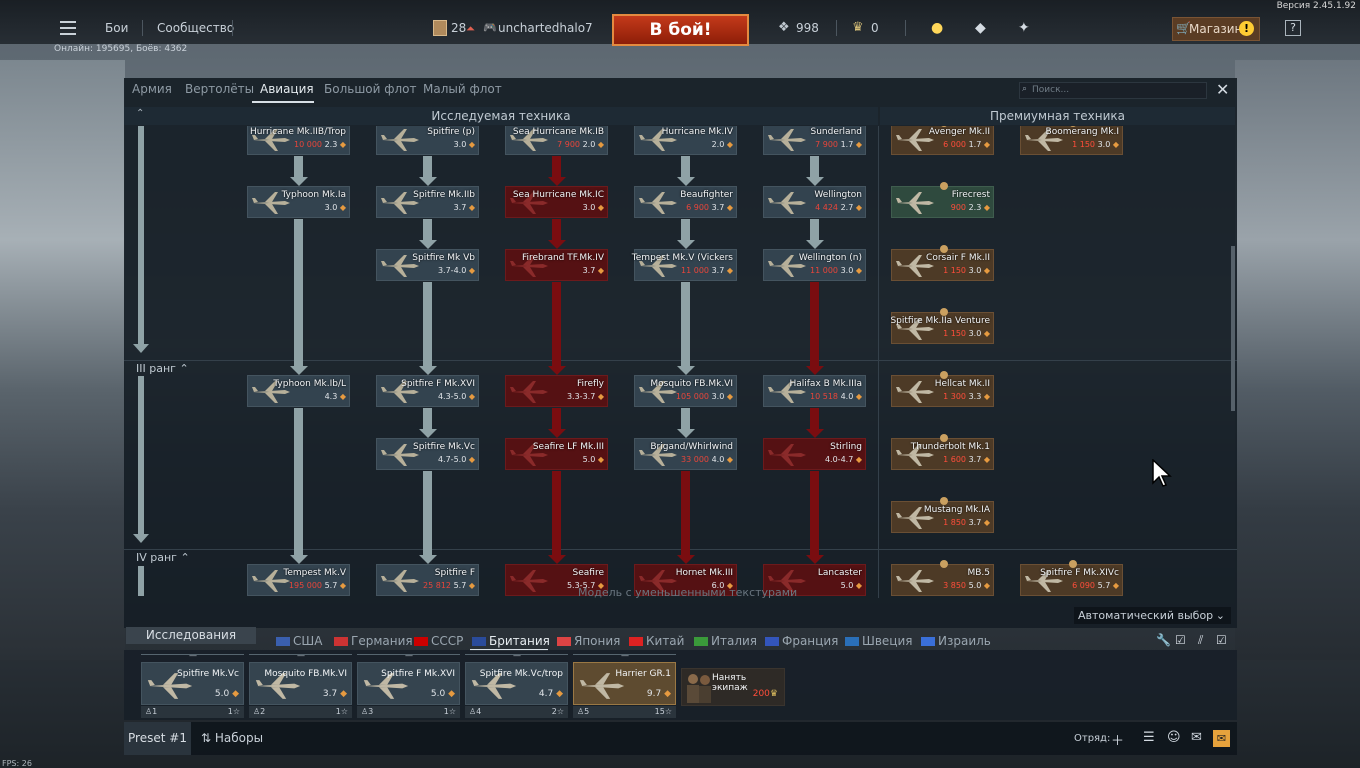 This screenshot has width=1360, height=768. Describe the element at coordinates (1293, 28) in the screenshot. I see `help-button: ?` at that location.